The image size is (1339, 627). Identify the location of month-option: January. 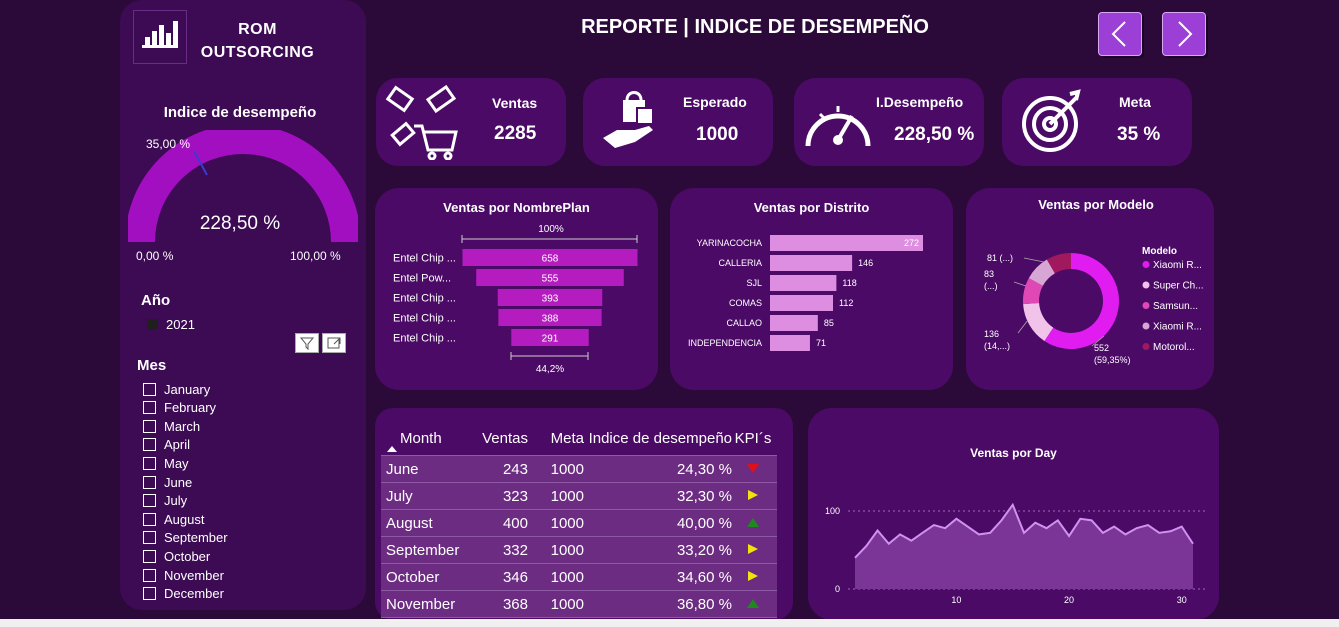
(176, 389).